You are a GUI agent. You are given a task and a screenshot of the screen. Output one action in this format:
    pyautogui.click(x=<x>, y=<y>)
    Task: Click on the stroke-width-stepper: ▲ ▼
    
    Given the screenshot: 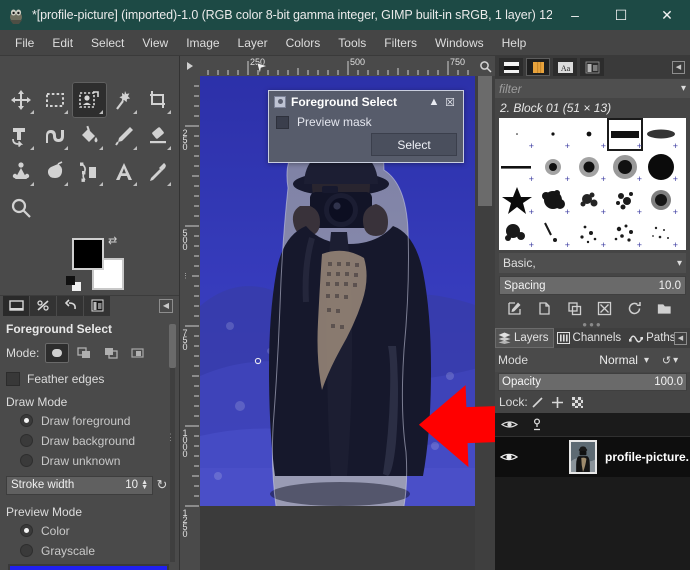 What is the action you would take?
    pyautogui.click(x=144, y=485)
    